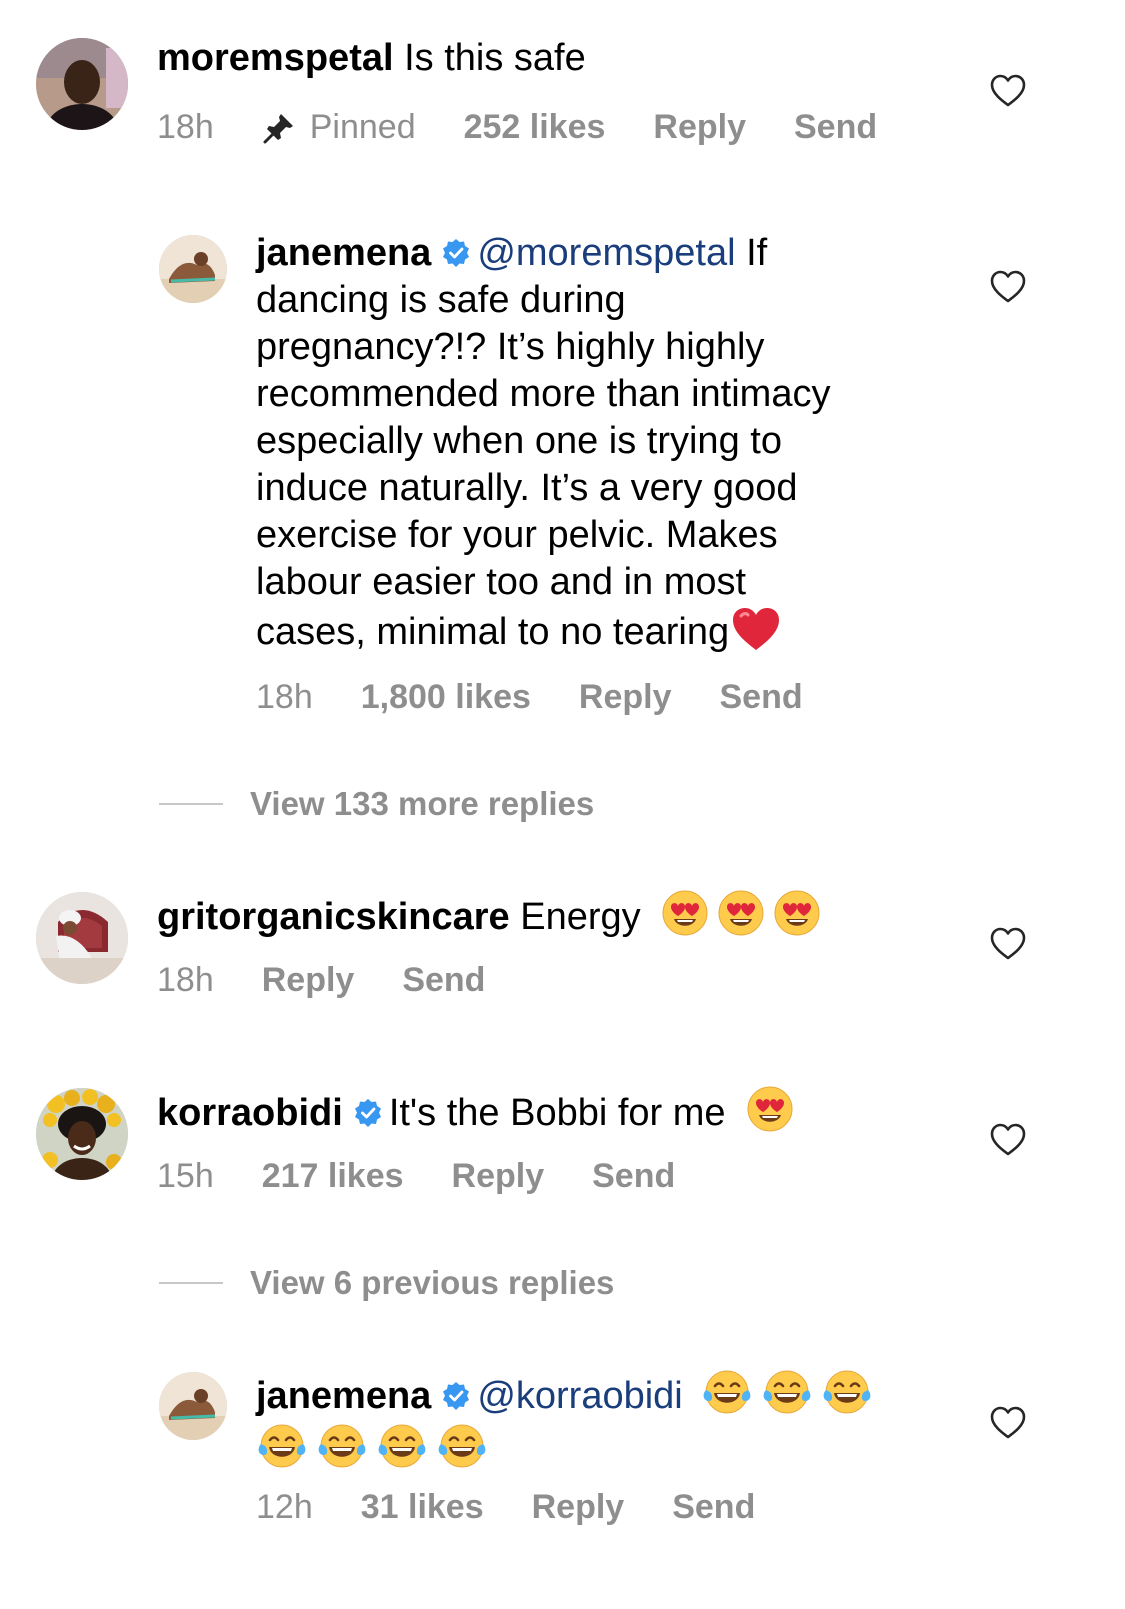  Describe the element at coordinates (339, 127) in the screenshot. I see `pinned-label: Pinned` at that location.